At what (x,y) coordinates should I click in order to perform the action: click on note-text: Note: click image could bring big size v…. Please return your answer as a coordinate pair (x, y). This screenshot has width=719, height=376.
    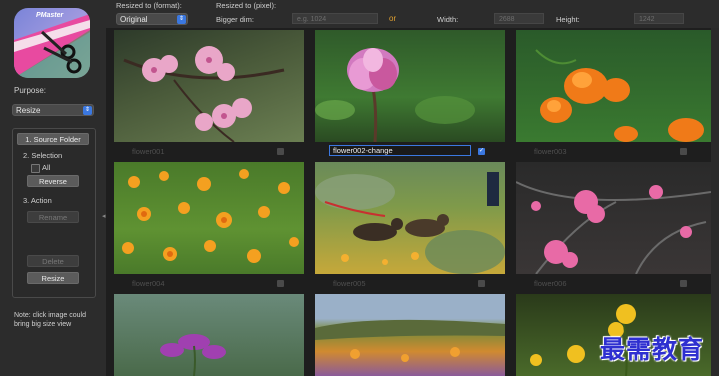
    Looking at the image, I should click on (50, 320).